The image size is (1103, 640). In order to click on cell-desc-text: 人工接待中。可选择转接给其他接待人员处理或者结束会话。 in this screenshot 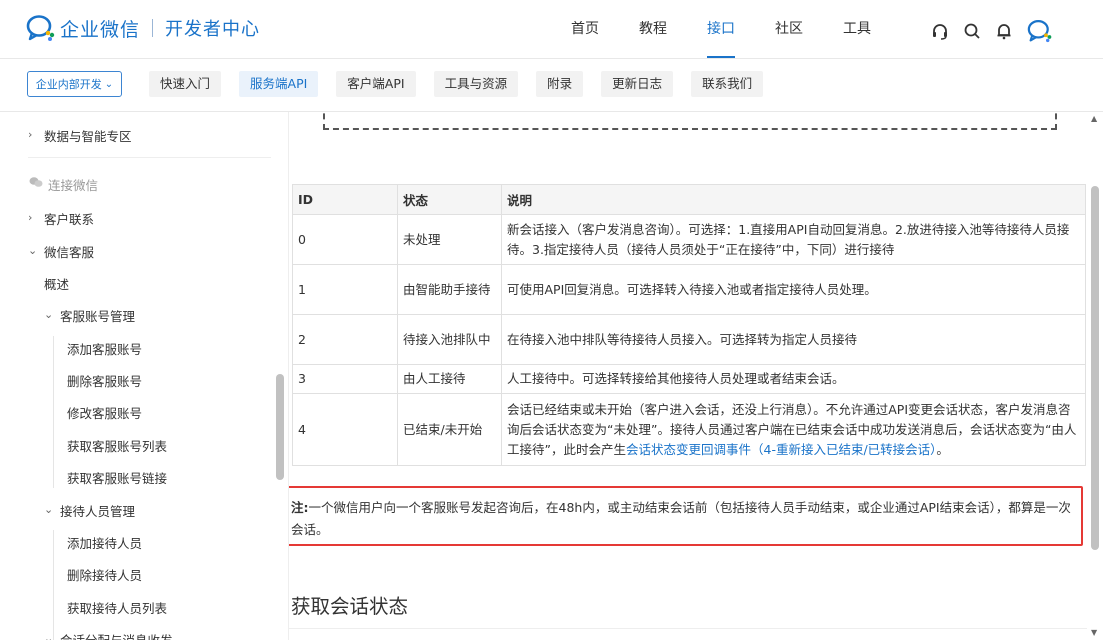, I will do `click(676, 378)`.